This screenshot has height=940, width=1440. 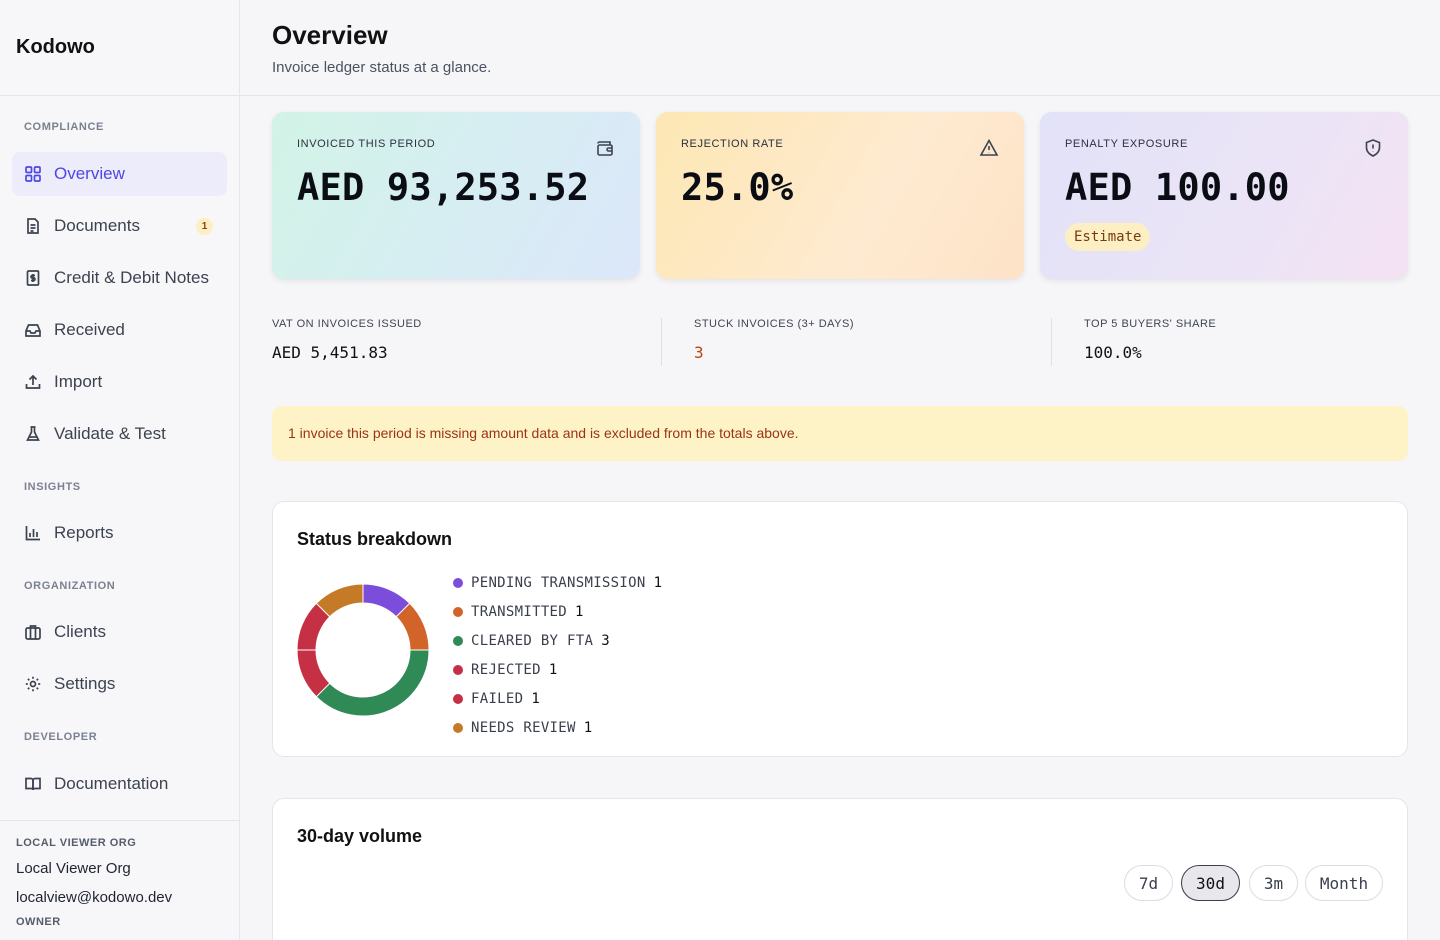 What do you see at coordinates (119, 48) in the screenshot?
I see `app-logo: Kodowo` at bounding box center [119, 48].